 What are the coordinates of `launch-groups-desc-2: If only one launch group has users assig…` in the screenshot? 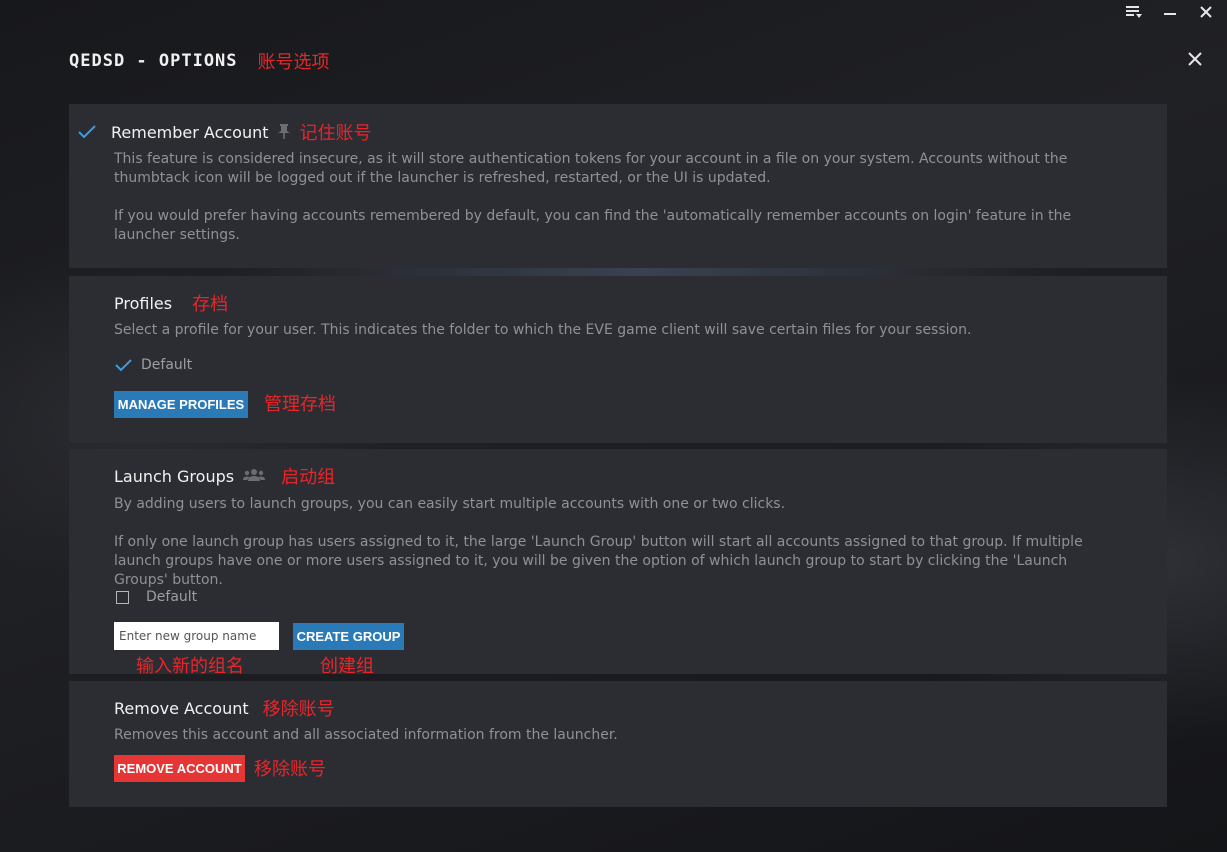 It's located at (598, 561).